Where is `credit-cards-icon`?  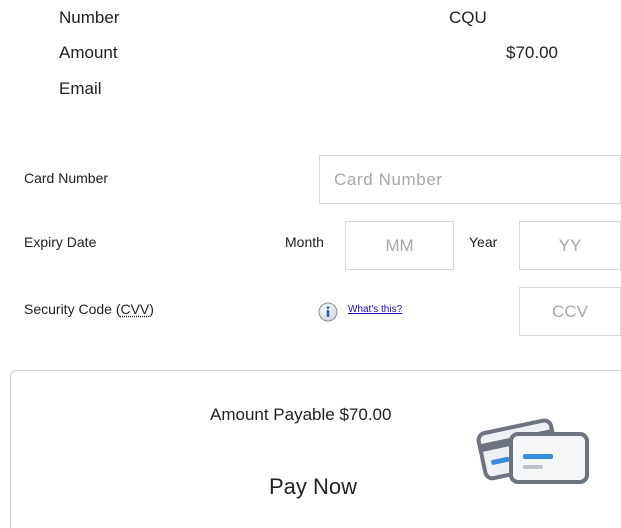 credit-cards-icon is located at coordinates (532, 451).